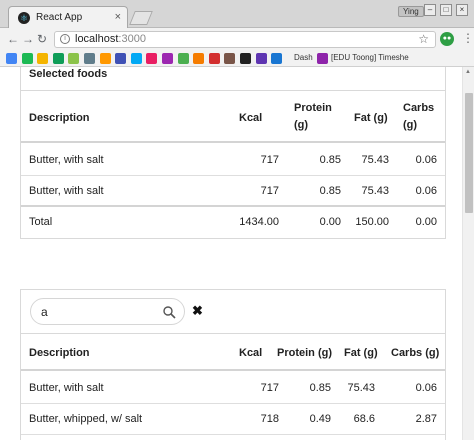 Image resolution: width=474 pixels, height=440 pixels. What do you see at coordinates (468, 38) in the screenshot?
I see `browser-menu-icon: ⋮` at bounding box center [468, 38].